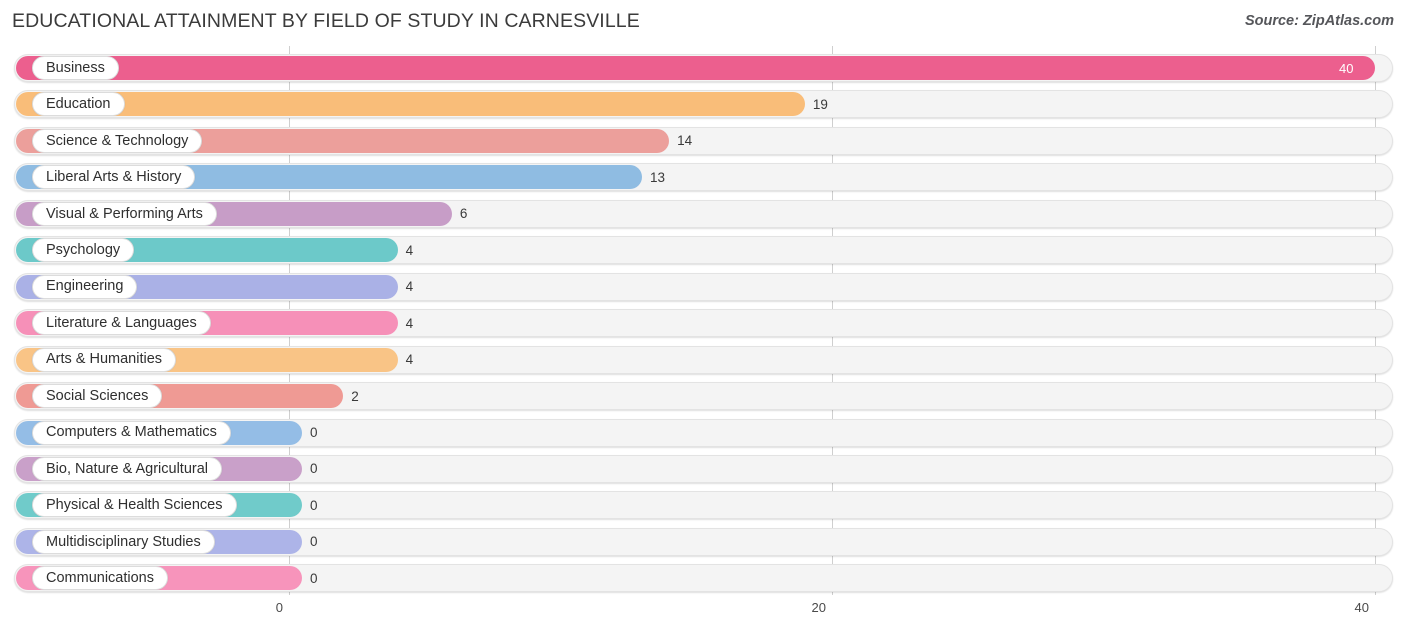 Image resolution: width=1406 pixels, height=631 pixels. I want to click on bar-row: Psychology 4, so click(703, 250).